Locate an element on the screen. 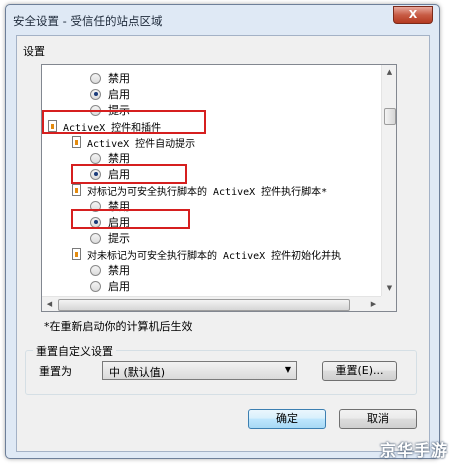 Image resolution: width=454 pixels, height=469 pixels. category-activex: ActiveX 控件和插件 is located at coordinates (104, 126).